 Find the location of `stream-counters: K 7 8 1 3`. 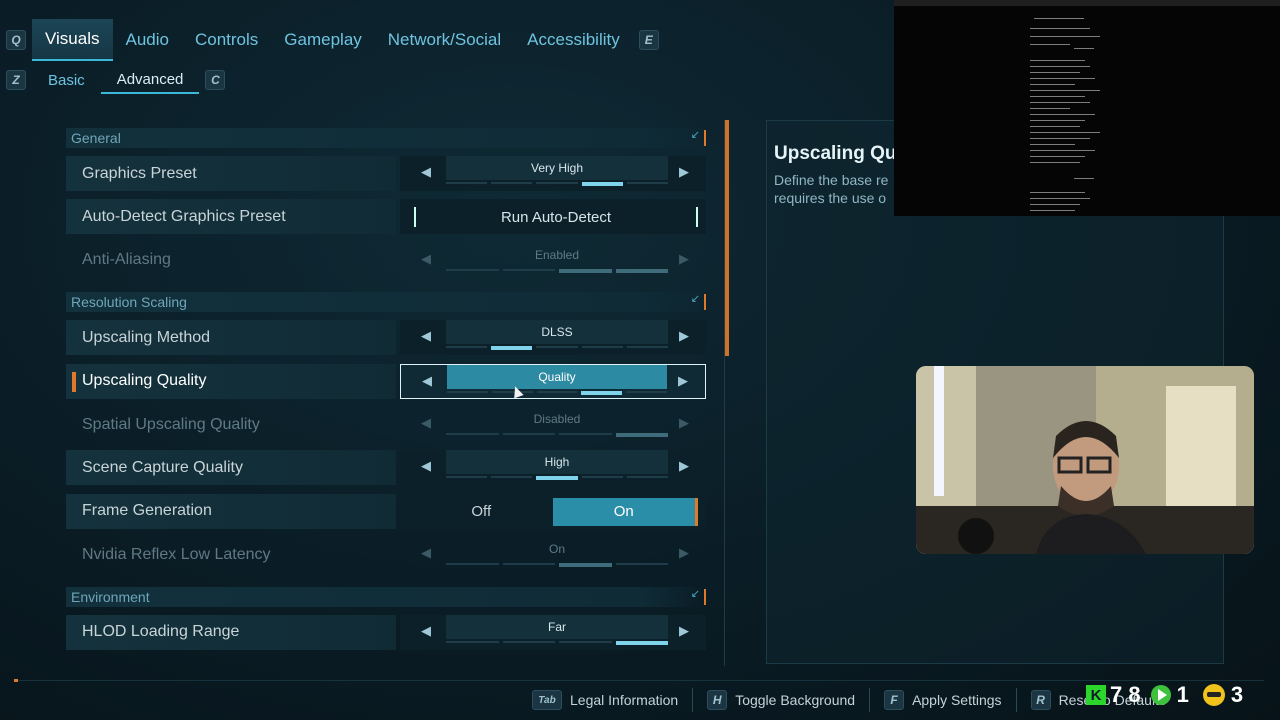

stream-counters: K 7 8 1 3 is located at coordinates (1164, 695).